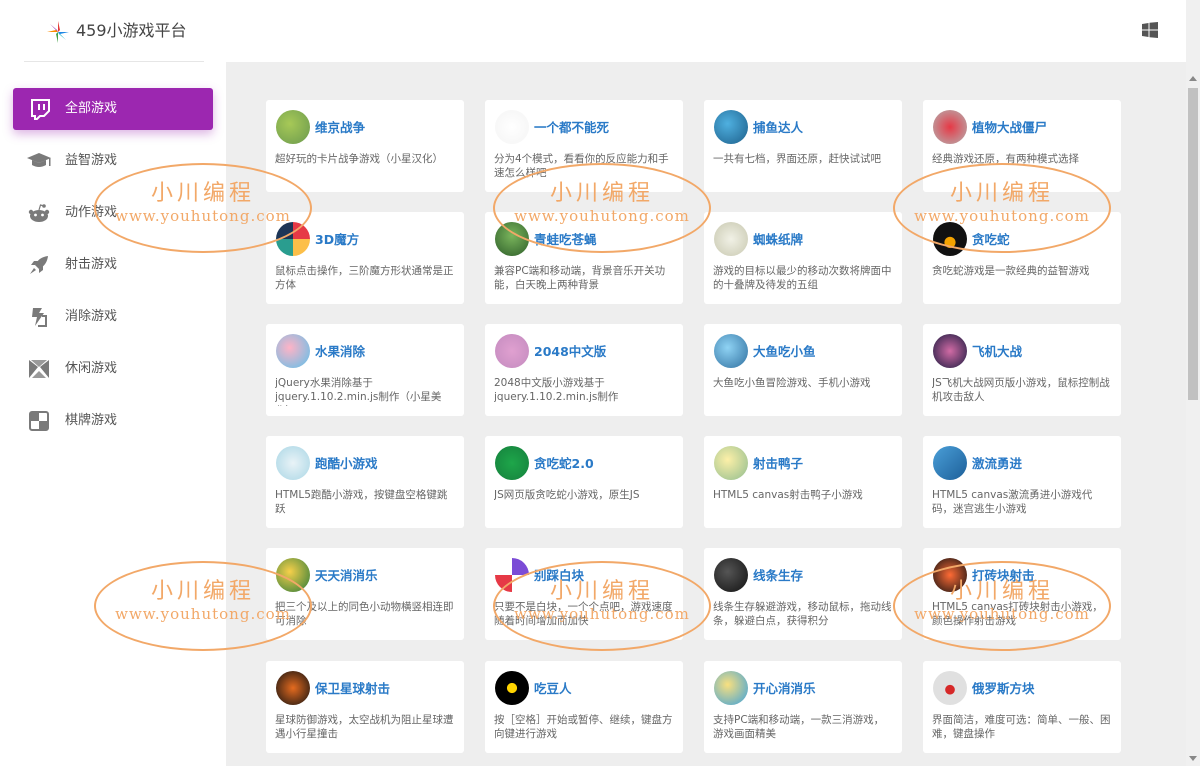  Describe the element at coordinates (340, 350) in the screenshot. I see `game-title: 水果消除` at that location.